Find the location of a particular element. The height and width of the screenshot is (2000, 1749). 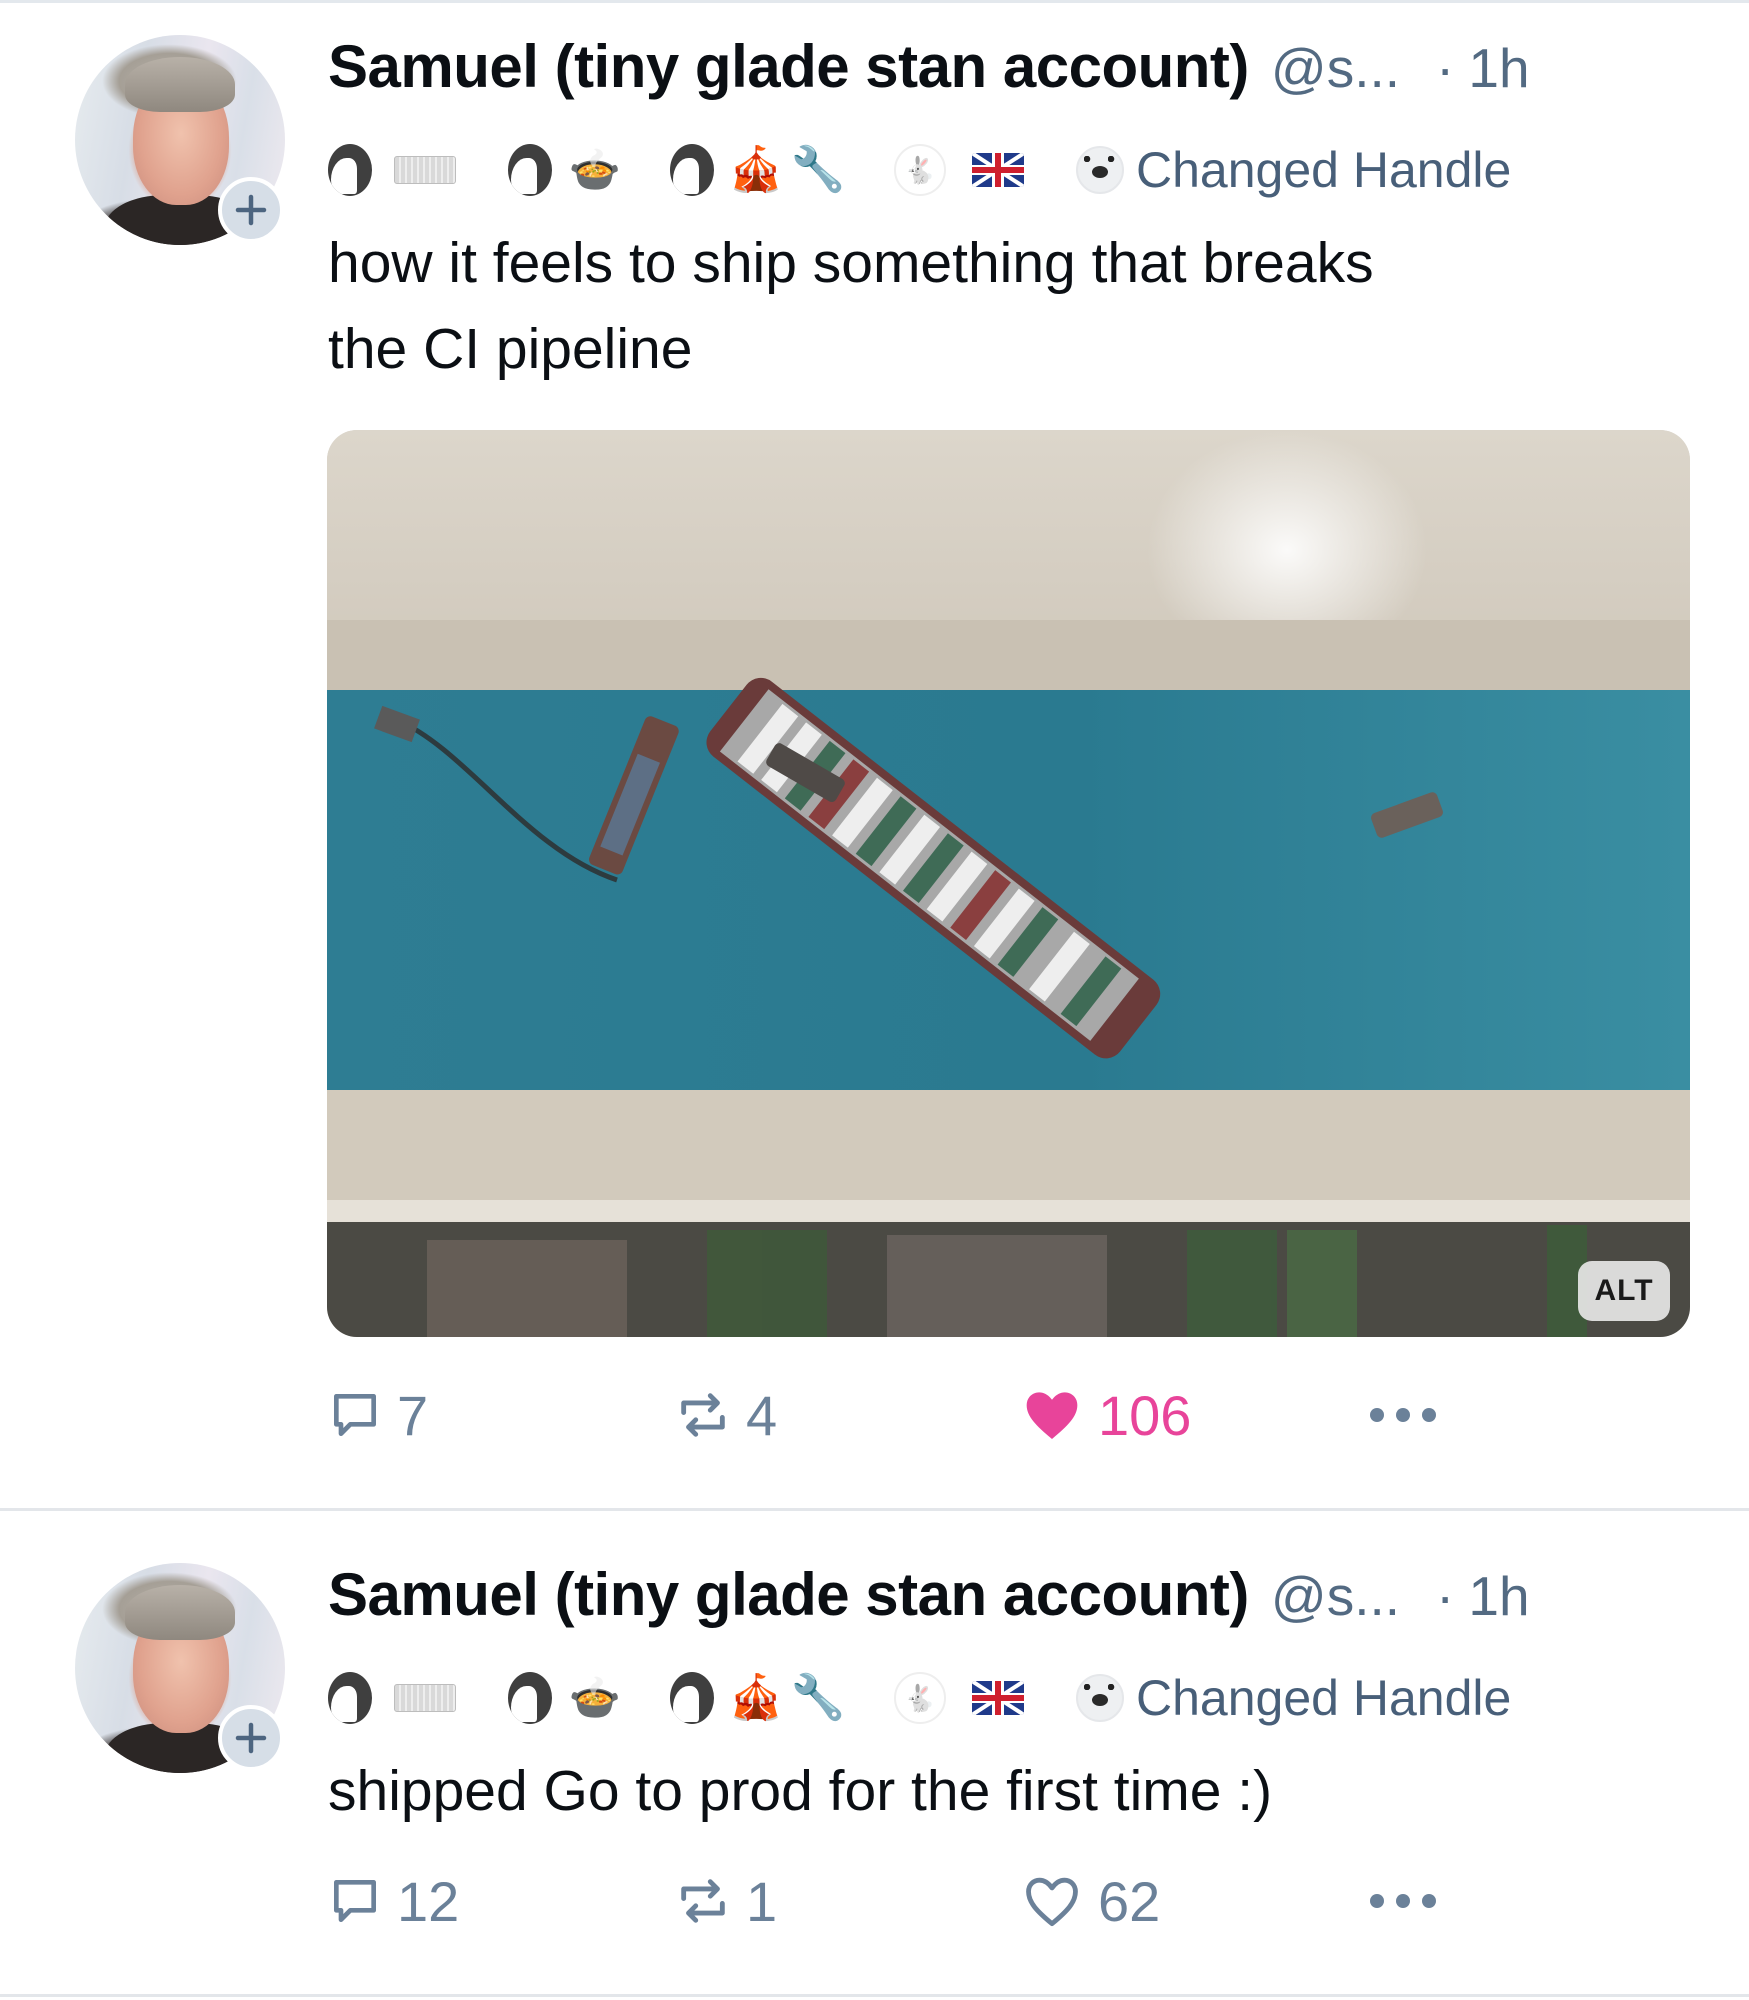

top-divider is located at coordinates (874, 1).